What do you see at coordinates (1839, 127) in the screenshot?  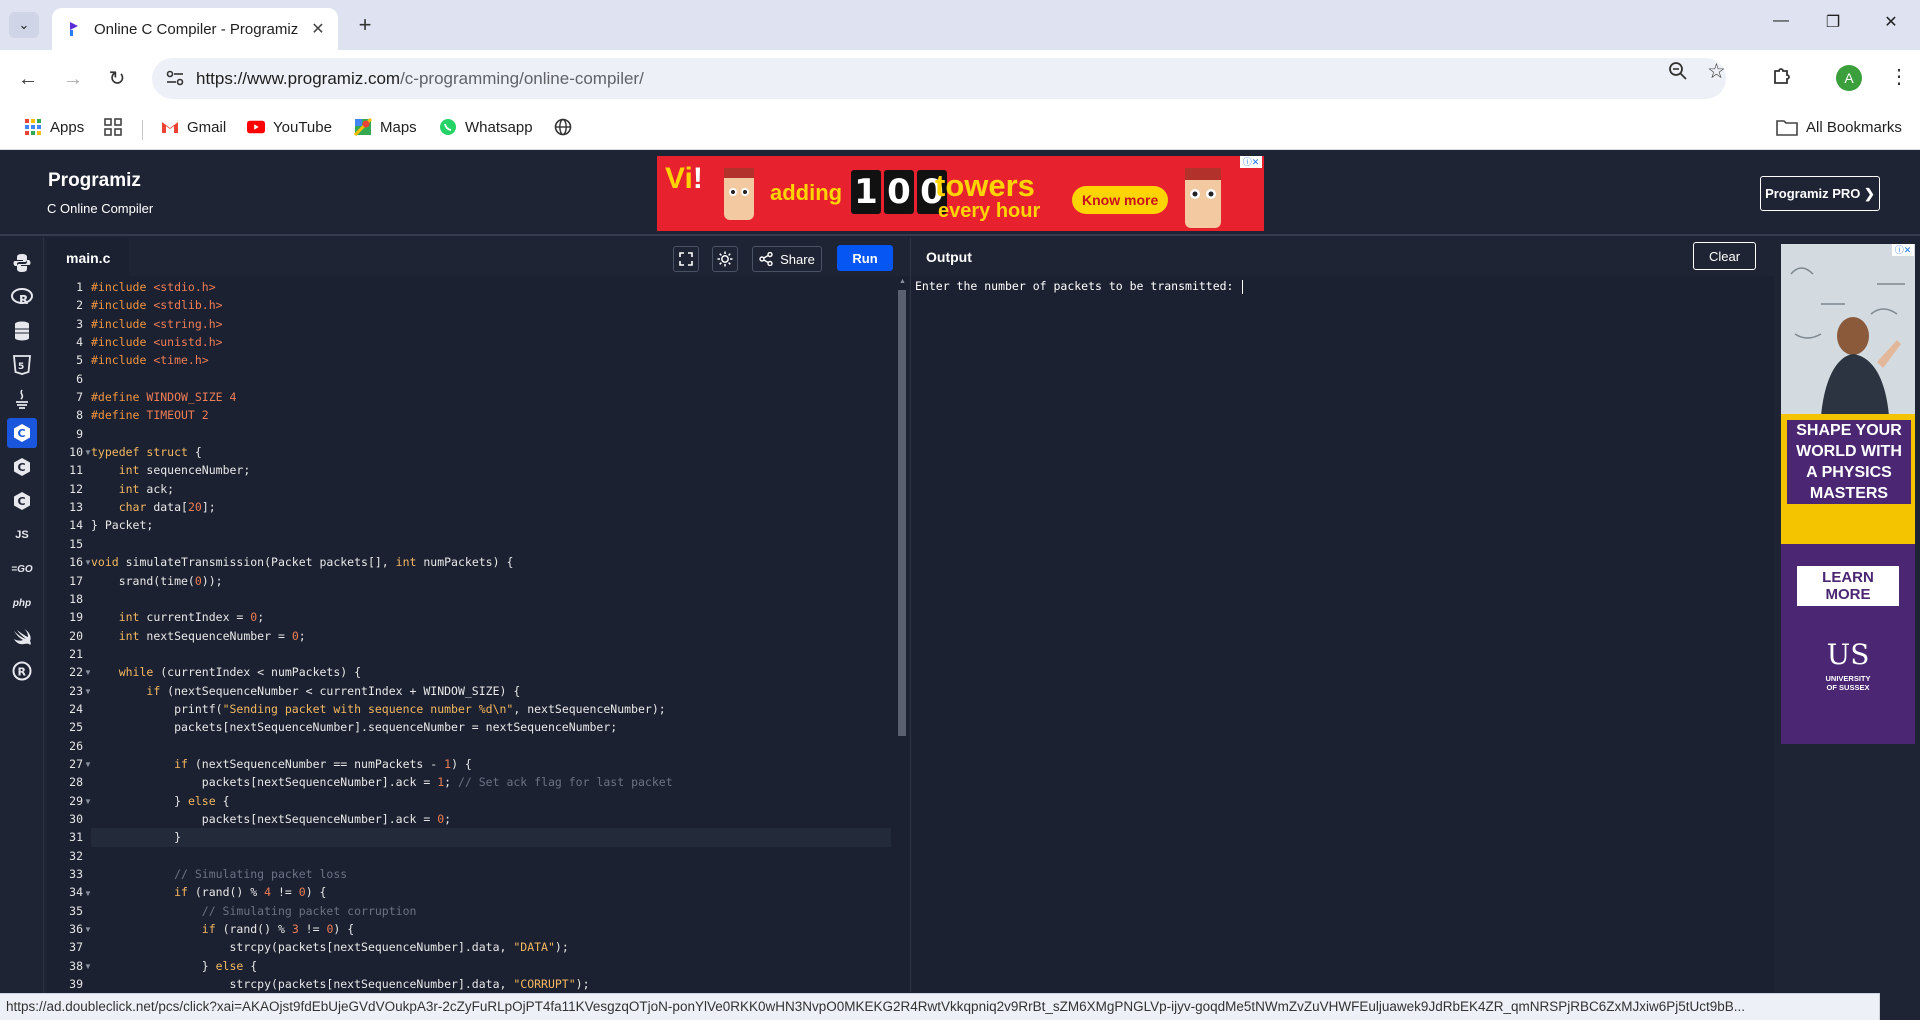 I see `all-bookmarks: All Bookmarks` at bounding box center [1839, 127].